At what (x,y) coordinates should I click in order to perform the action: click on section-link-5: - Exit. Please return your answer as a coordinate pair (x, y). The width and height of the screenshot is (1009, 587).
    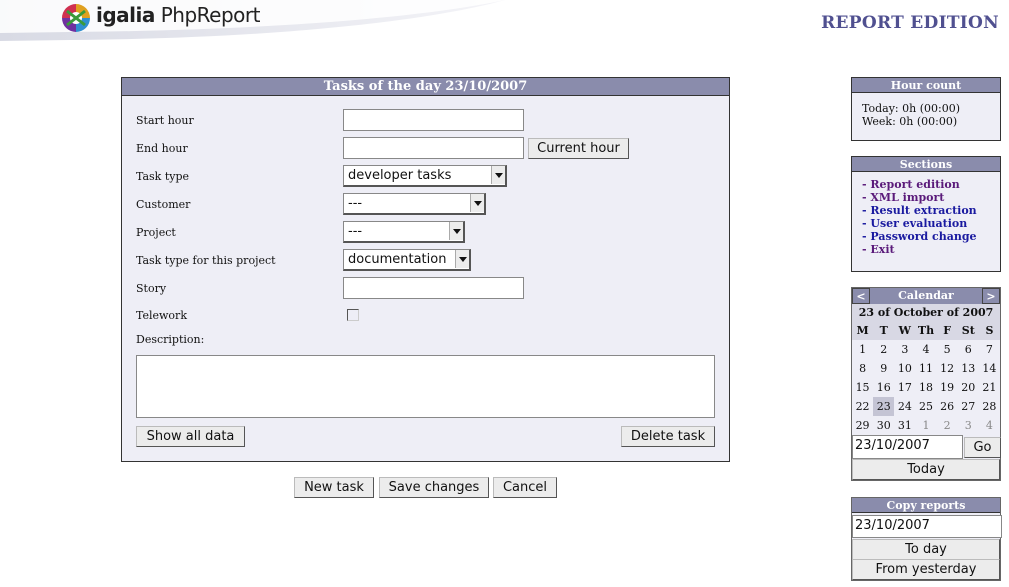
    Looking at the image, I should click on (926, 249).